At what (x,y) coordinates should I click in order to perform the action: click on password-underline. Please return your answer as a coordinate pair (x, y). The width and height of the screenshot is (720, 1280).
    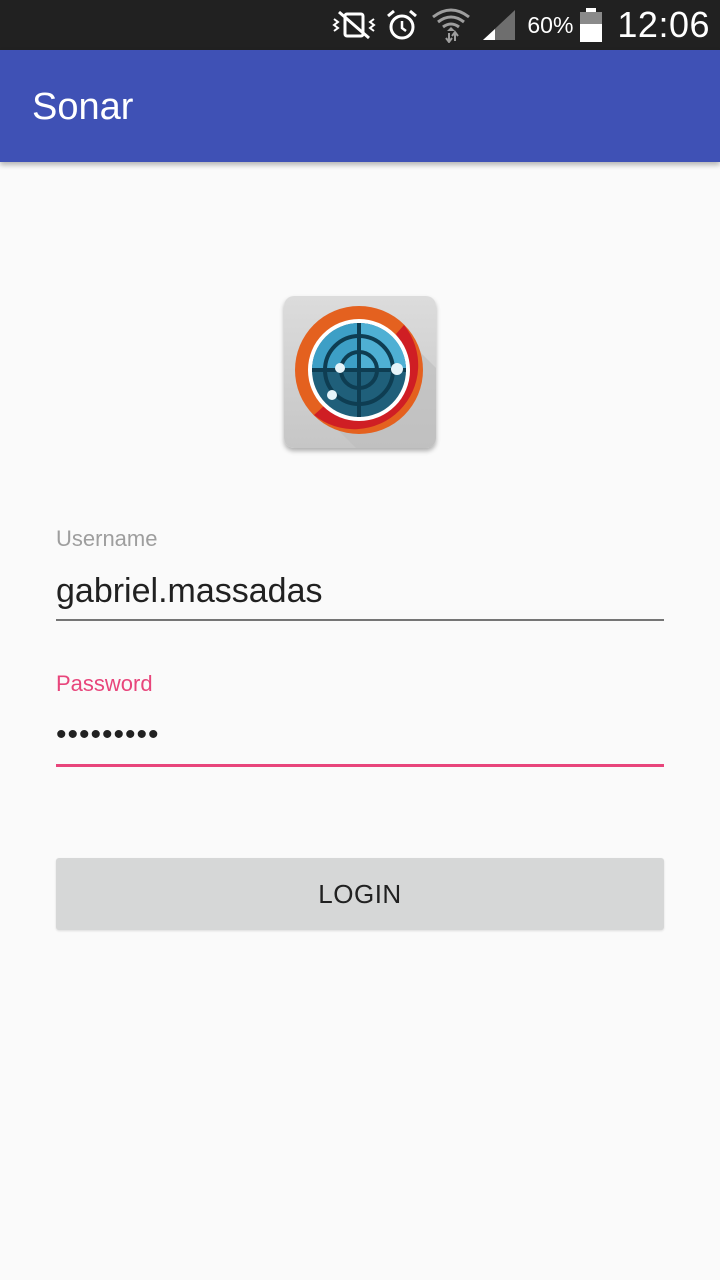
    Looking at the image, I should click on (360, 765).